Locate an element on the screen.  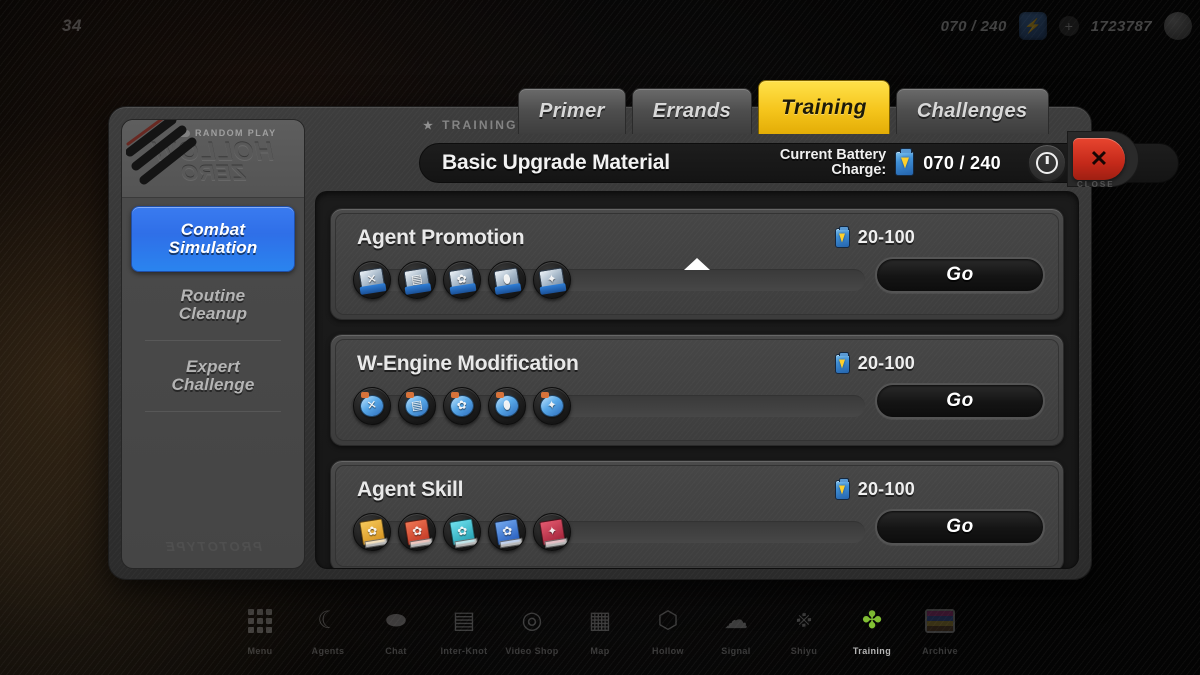
nav-item-map: ▦ Map is located at coordinates (600, 629).